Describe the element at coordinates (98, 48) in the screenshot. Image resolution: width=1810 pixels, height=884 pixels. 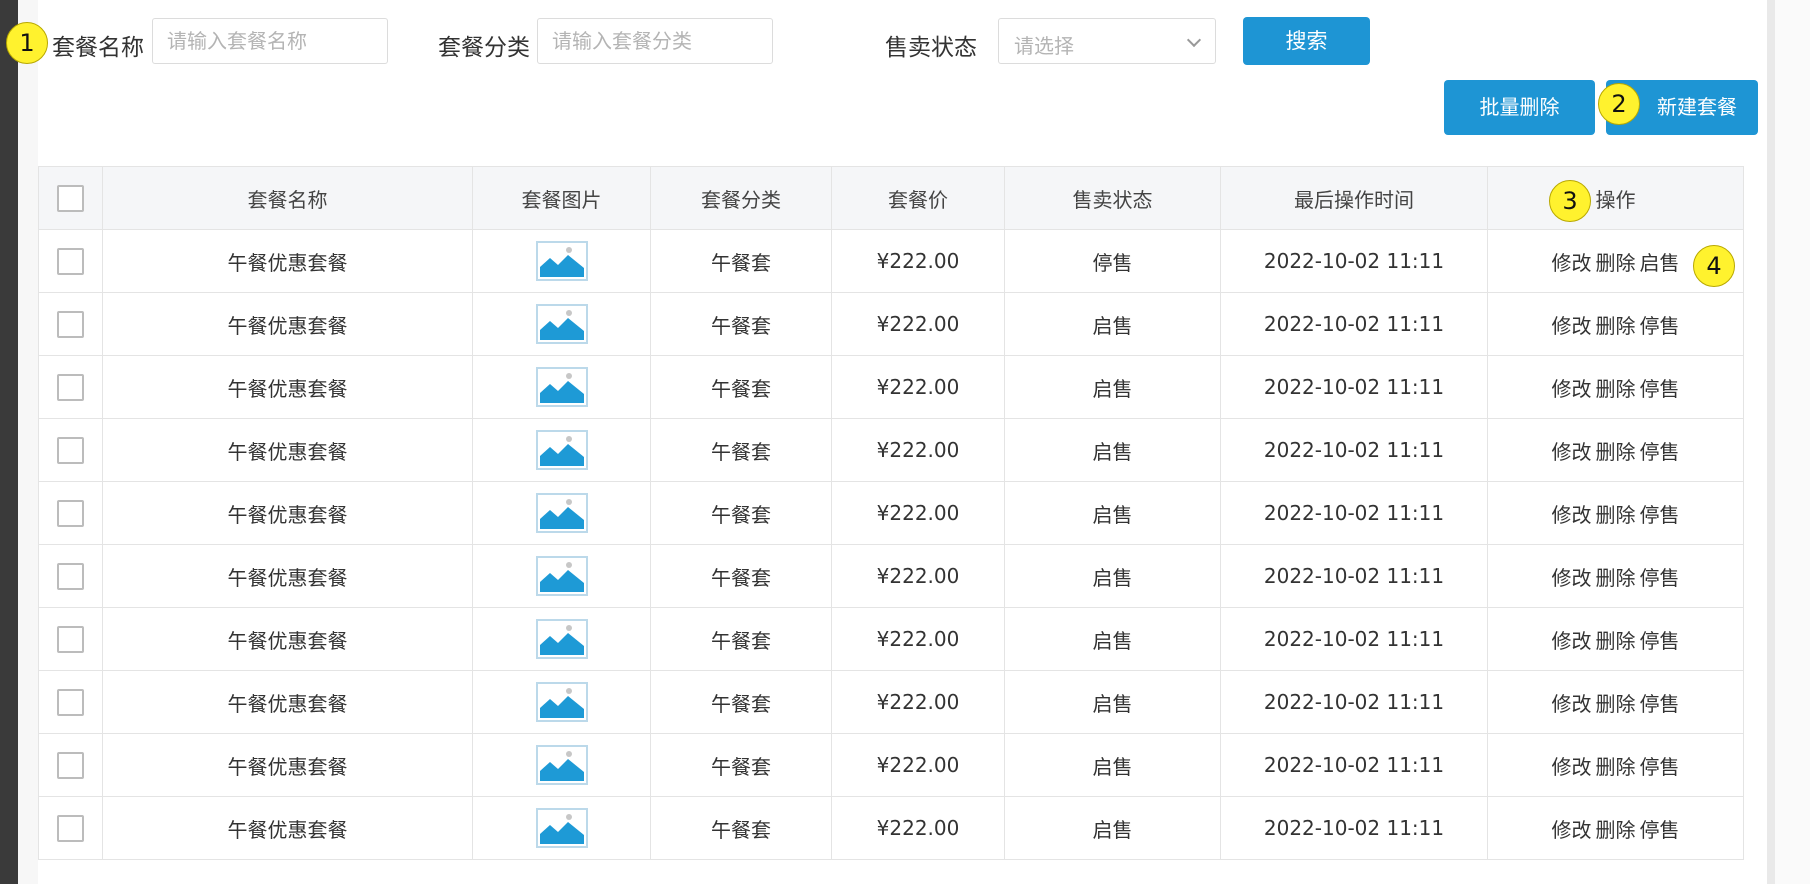
I see `combo-name-label: 套餐名称` at that location.